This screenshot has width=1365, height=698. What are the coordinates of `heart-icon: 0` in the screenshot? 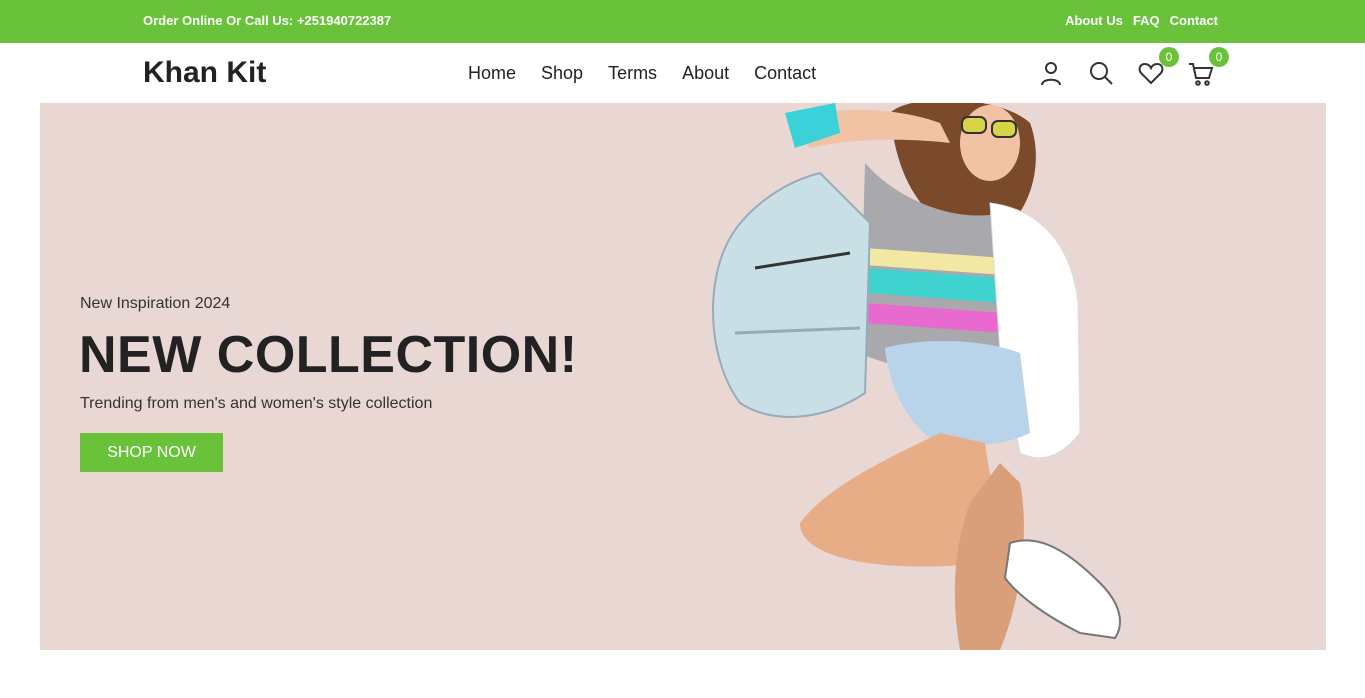 It's located at (1158, 67).